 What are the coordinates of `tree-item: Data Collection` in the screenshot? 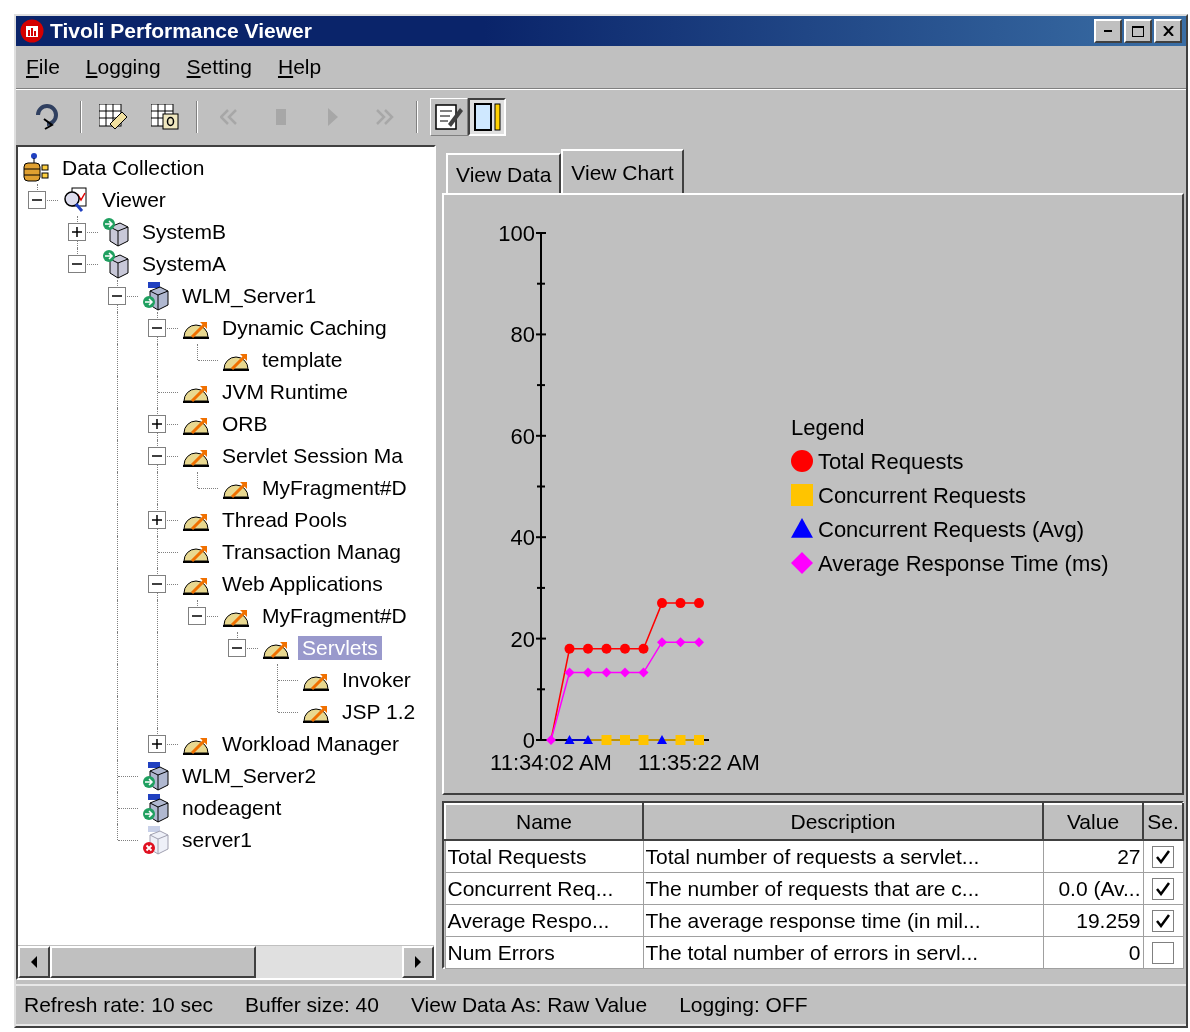 It's located at (133, 168).